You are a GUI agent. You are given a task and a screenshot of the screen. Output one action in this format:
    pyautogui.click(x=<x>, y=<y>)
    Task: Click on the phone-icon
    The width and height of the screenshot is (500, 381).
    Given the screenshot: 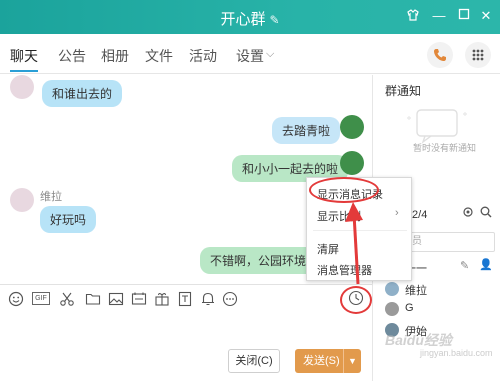 What is the action you would take?
    pyautogui.click(x=440, y=55)
    